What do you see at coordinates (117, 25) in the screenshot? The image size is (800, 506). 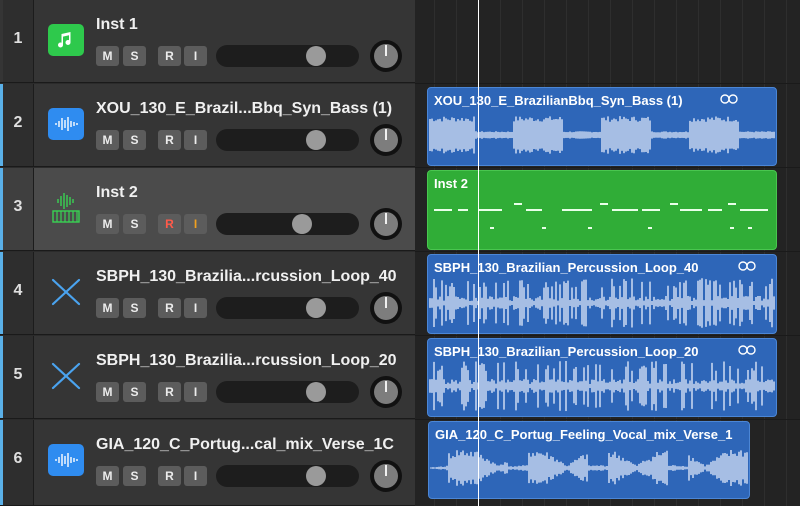 I see `track-name: Inst 1` at bounding box center [117, 25].